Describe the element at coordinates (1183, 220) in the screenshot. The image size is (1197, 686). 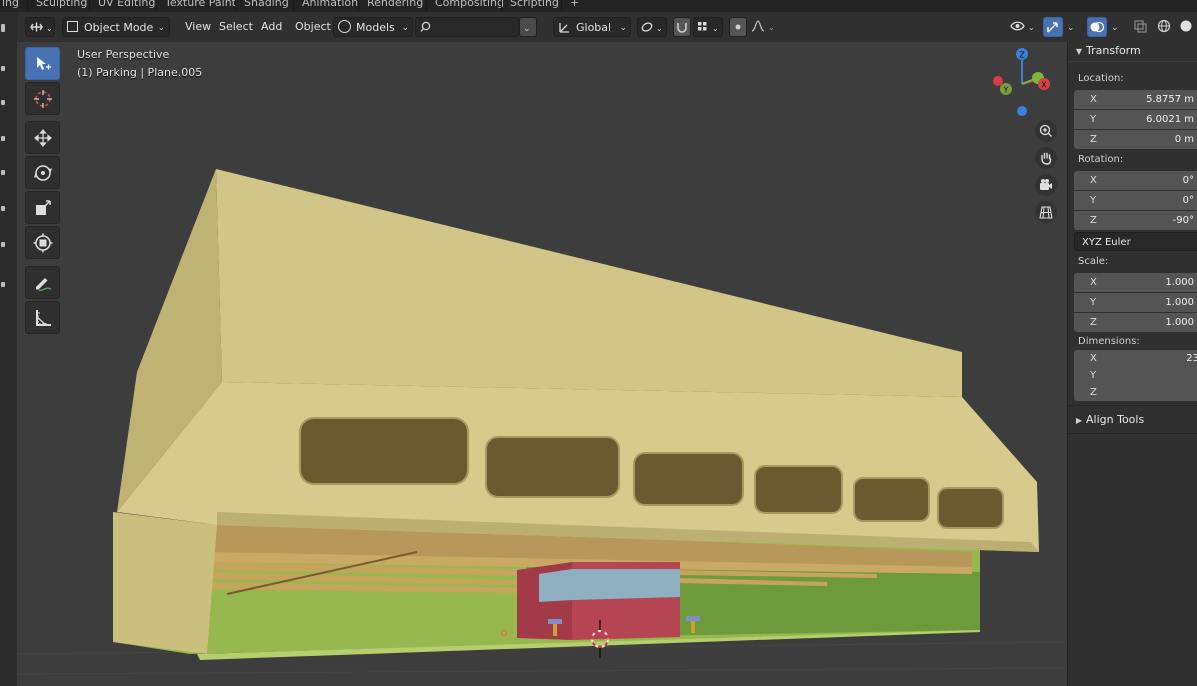
I see `rotation-z-value: -90°` at that location.